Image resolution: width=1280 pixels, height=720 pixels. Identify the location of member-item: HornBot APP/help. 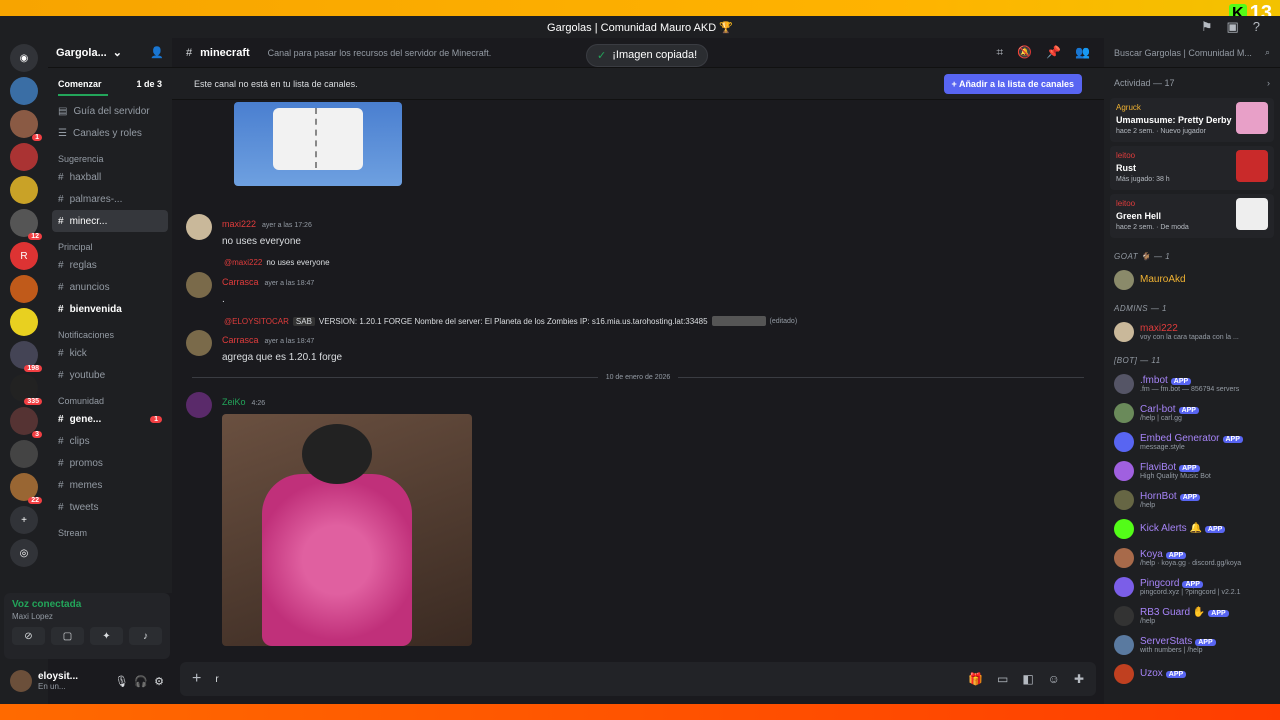
(1192, 499).